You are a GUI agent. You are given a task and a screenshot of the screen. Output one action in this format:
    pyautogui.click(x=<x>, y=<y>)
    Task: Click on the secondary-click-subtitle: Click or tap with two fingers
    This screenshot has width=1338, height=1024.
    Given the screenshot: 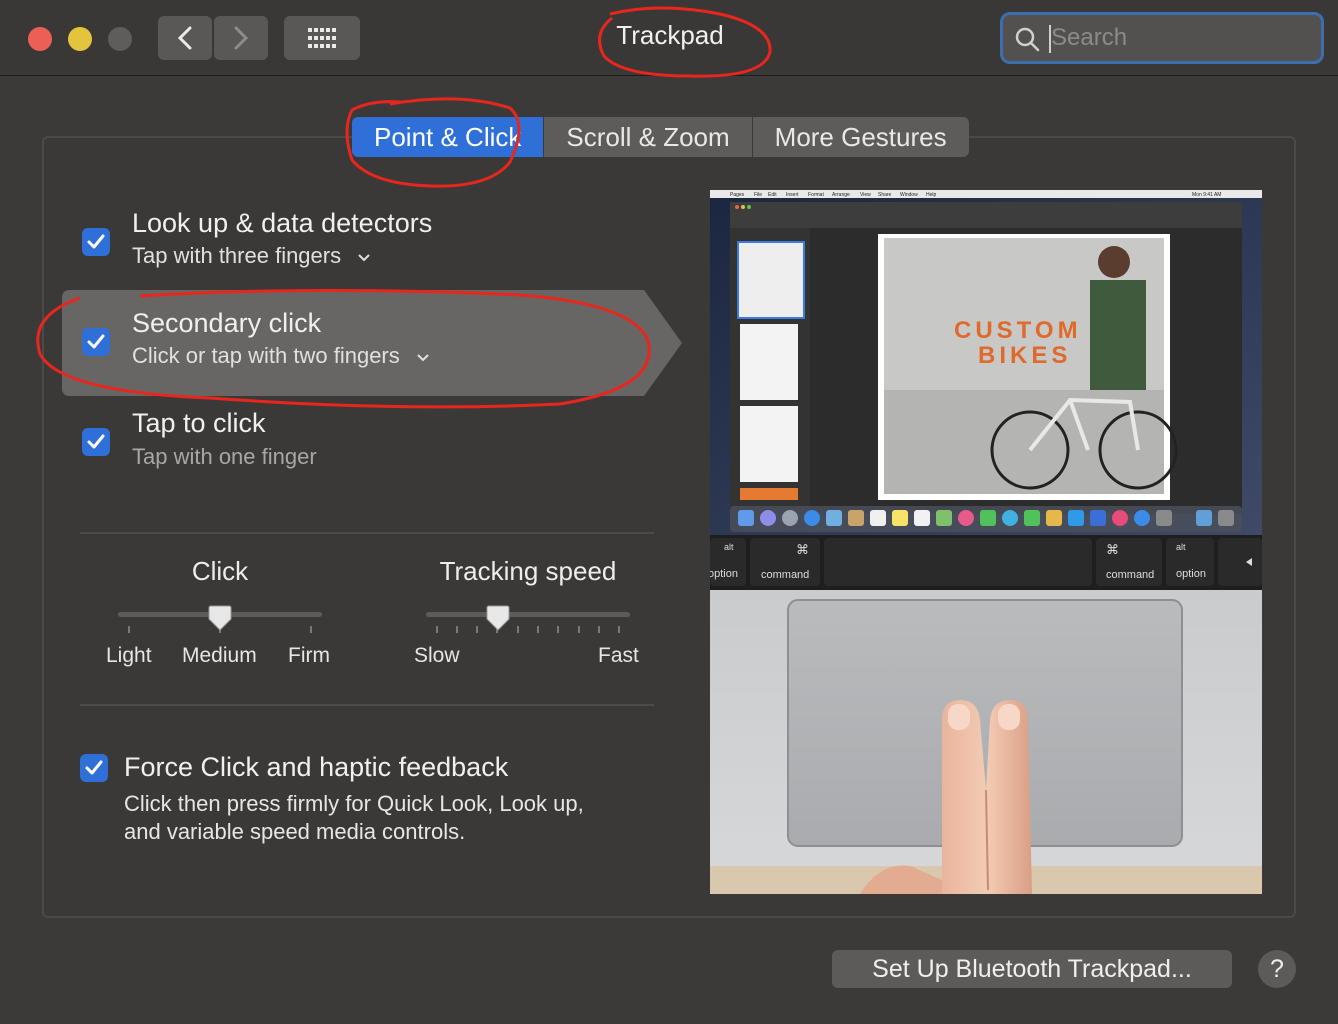 What is the action you would take?
    pyautogui.click(x=266, y=355)
    